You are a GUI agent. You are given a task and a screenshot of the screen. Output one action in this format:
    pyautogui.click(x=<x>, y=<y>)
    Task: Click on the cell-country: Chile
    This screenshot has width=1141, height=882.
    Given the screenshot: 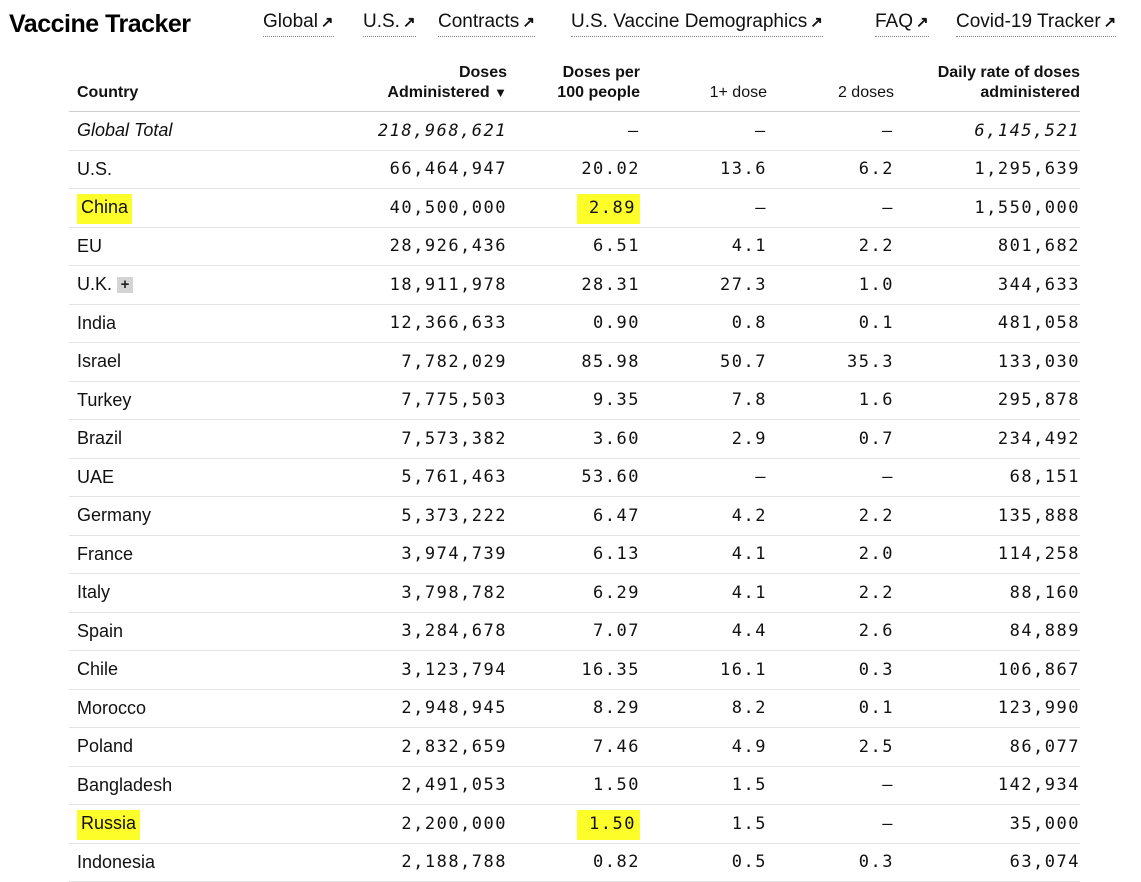 What is the action you would take?
    pyautogui.click(x=164, y=670)
    